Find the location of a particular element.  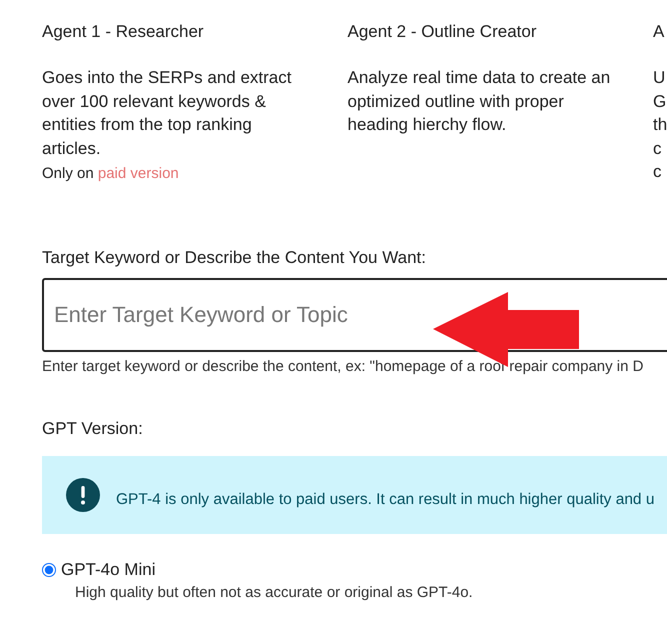

section-label: GPT Version: is located at coordinates (93, 428).